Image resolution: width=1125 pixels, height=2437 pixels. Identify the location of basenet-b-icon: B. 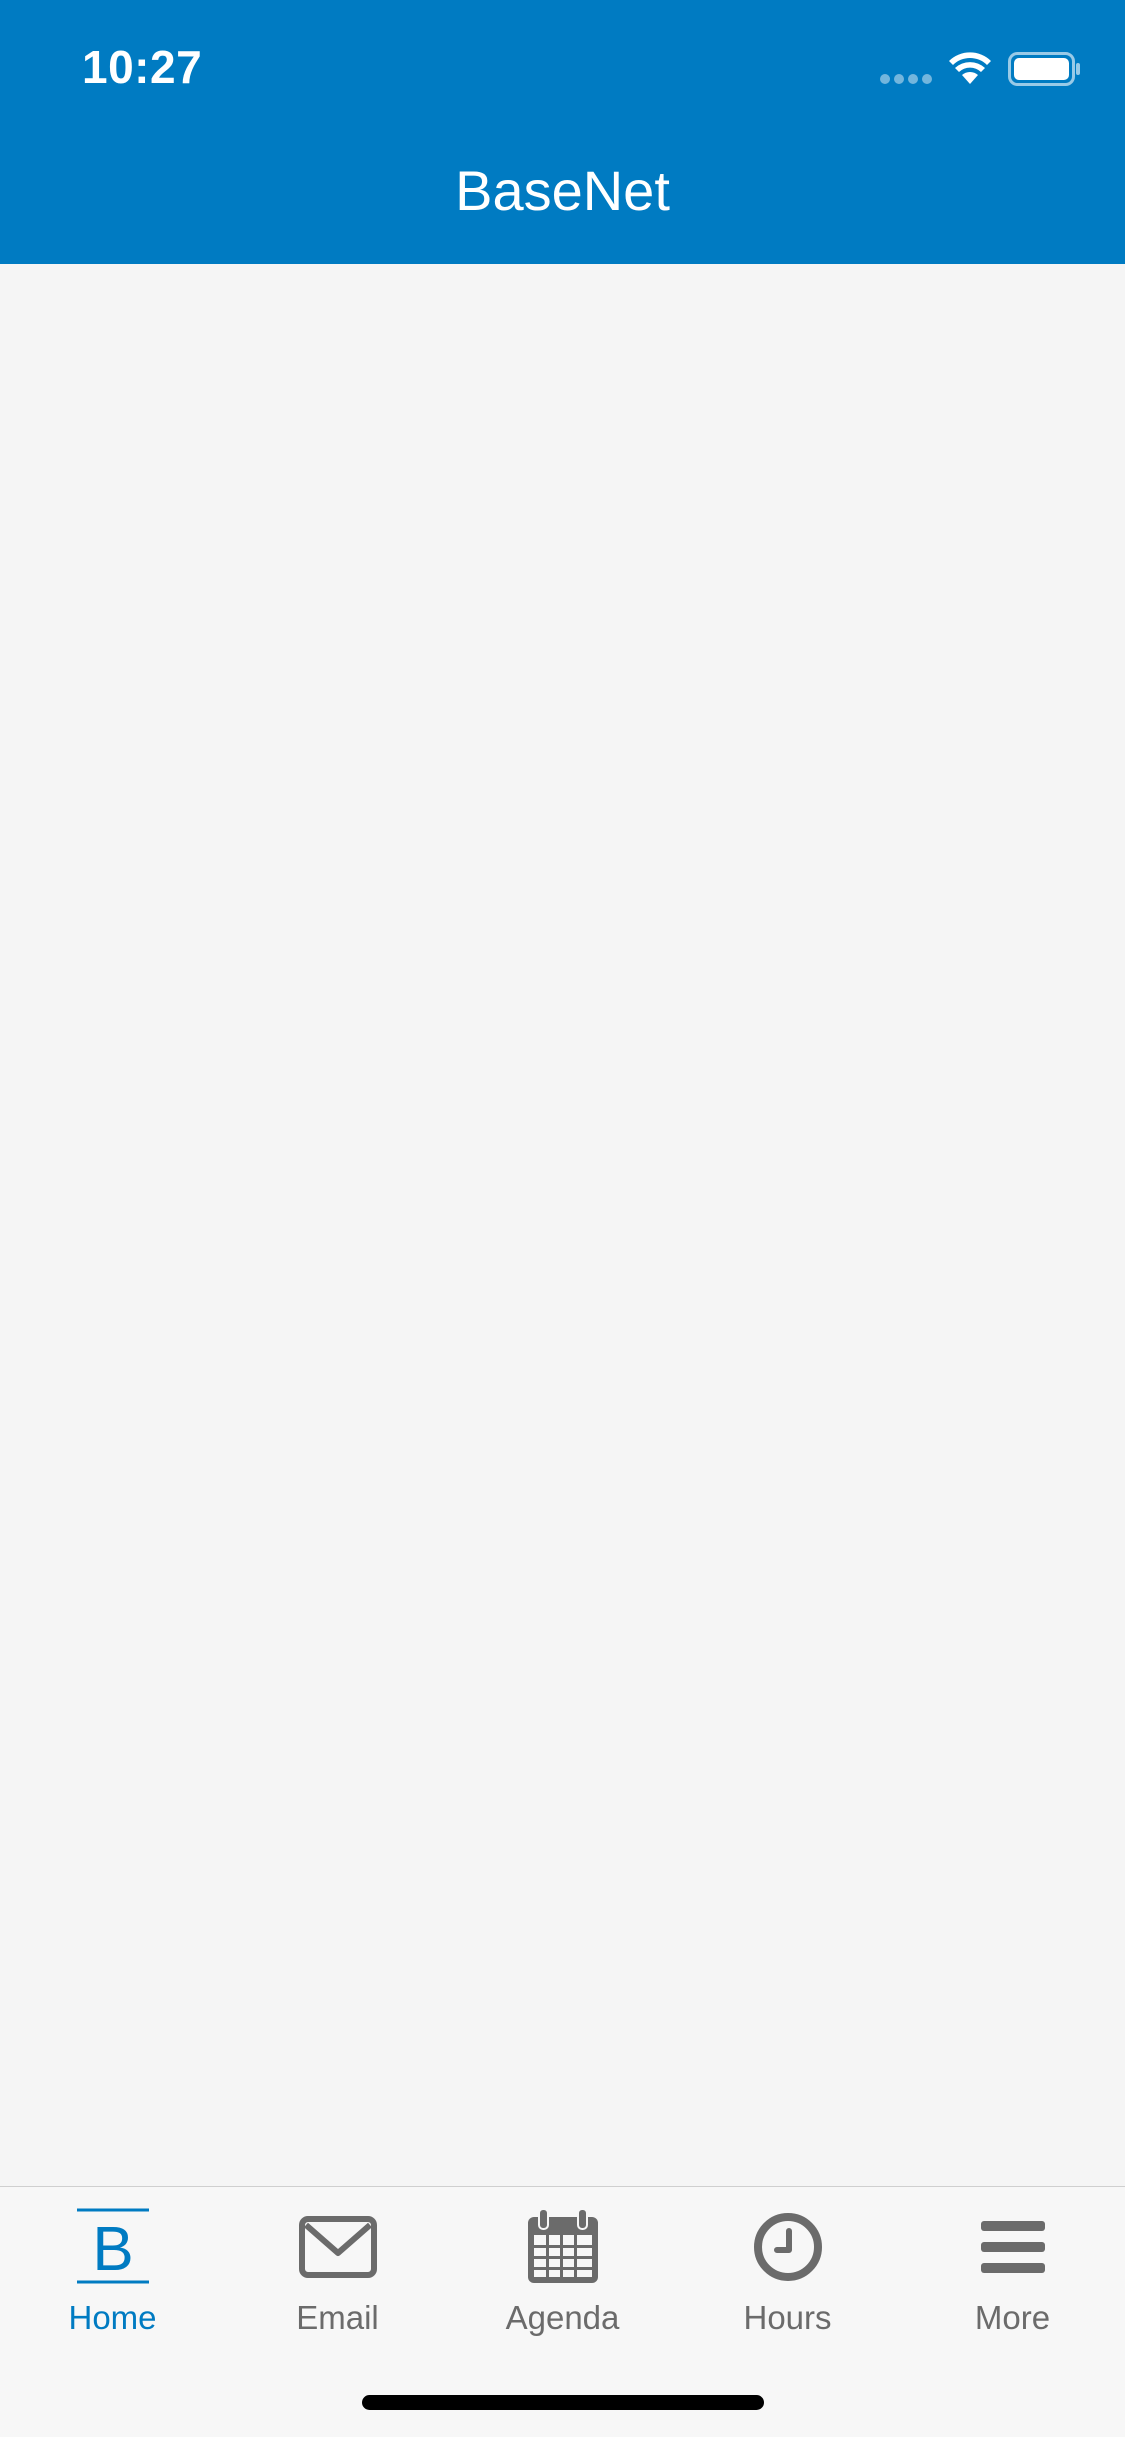
(112, 2246).